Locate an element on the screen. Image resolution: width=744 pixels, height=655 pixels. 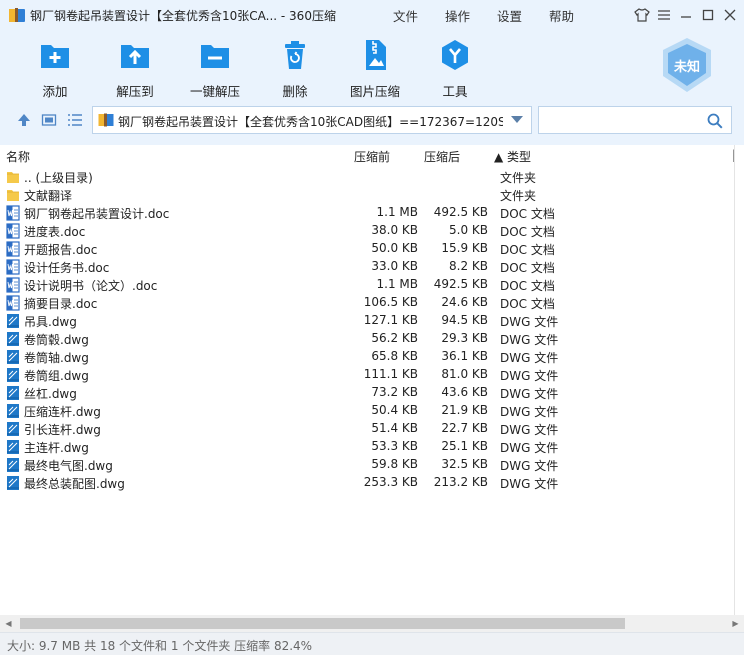
file-name: 卷筒组.dwg is located at coordinates (56, 376).